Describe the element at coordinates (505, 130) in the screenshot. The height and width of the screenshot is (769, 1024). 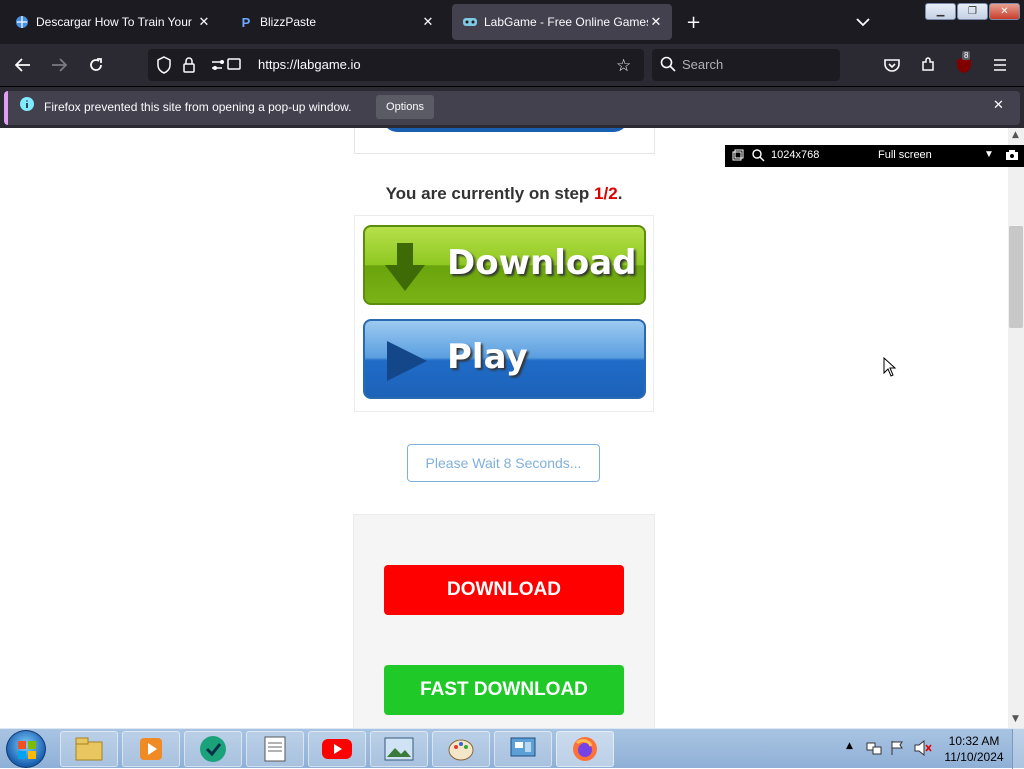
I see `previous-button-edge` at that location.